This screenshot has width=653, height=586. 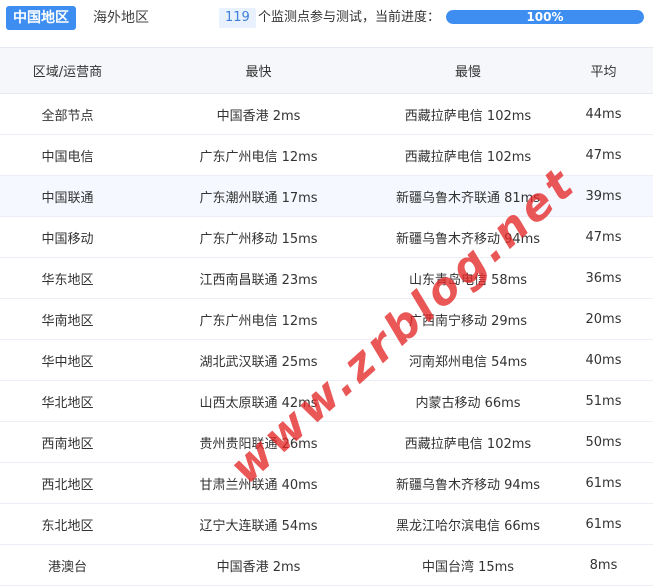 I want to click on cell-fastest: 广东广州移动 15ms, so click(x=258, y=237).